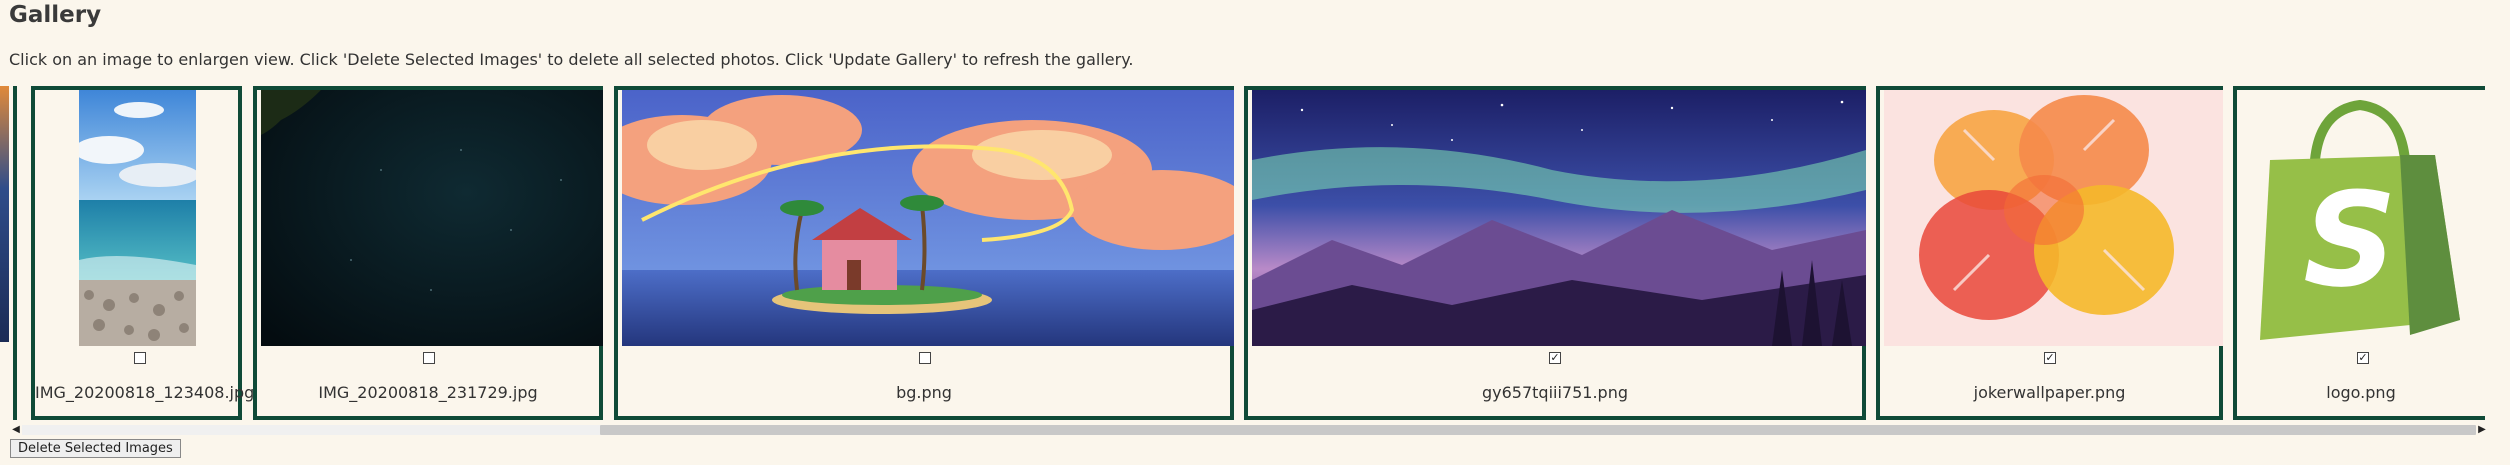 The height and width of the screenshot is (465, 2510). I want to click on gallery-card: IMG_20200818_123408.jpg, so click(143, 253).